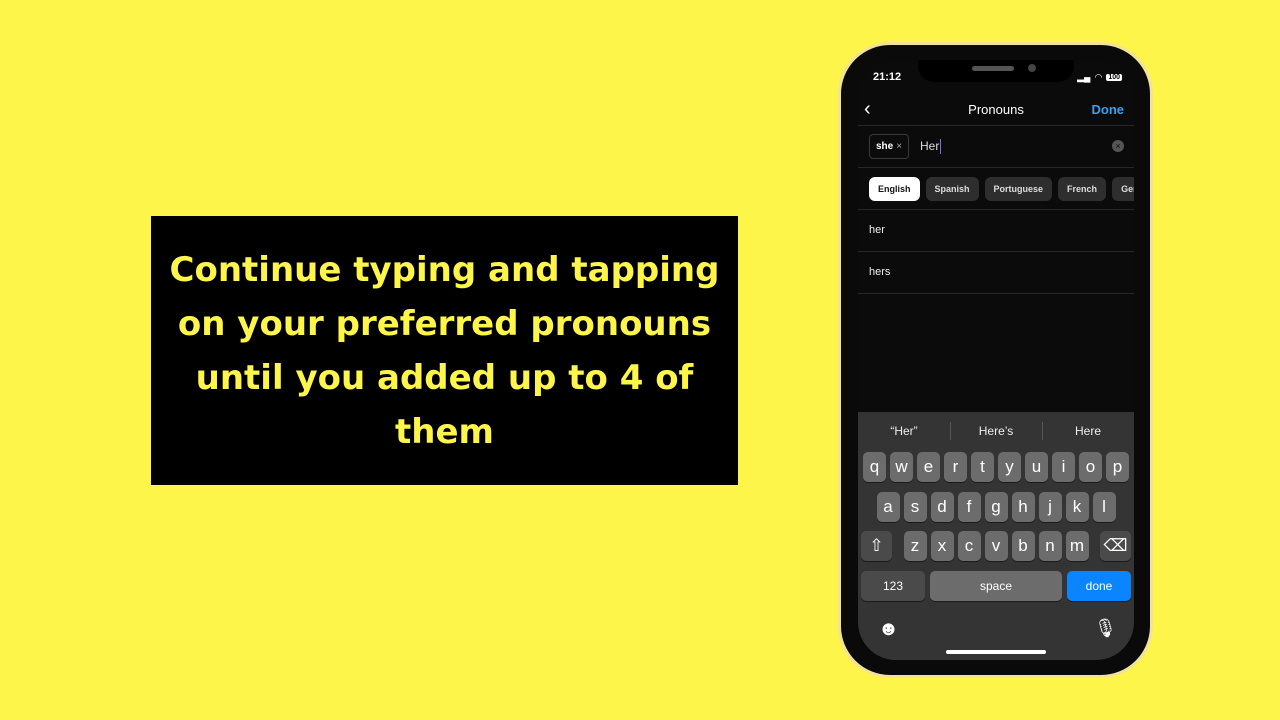 This screenshot has width=1280, height=720. Describe the element at coordinates (888, 507) in the screenshot. I see `key-a: a` at that location.